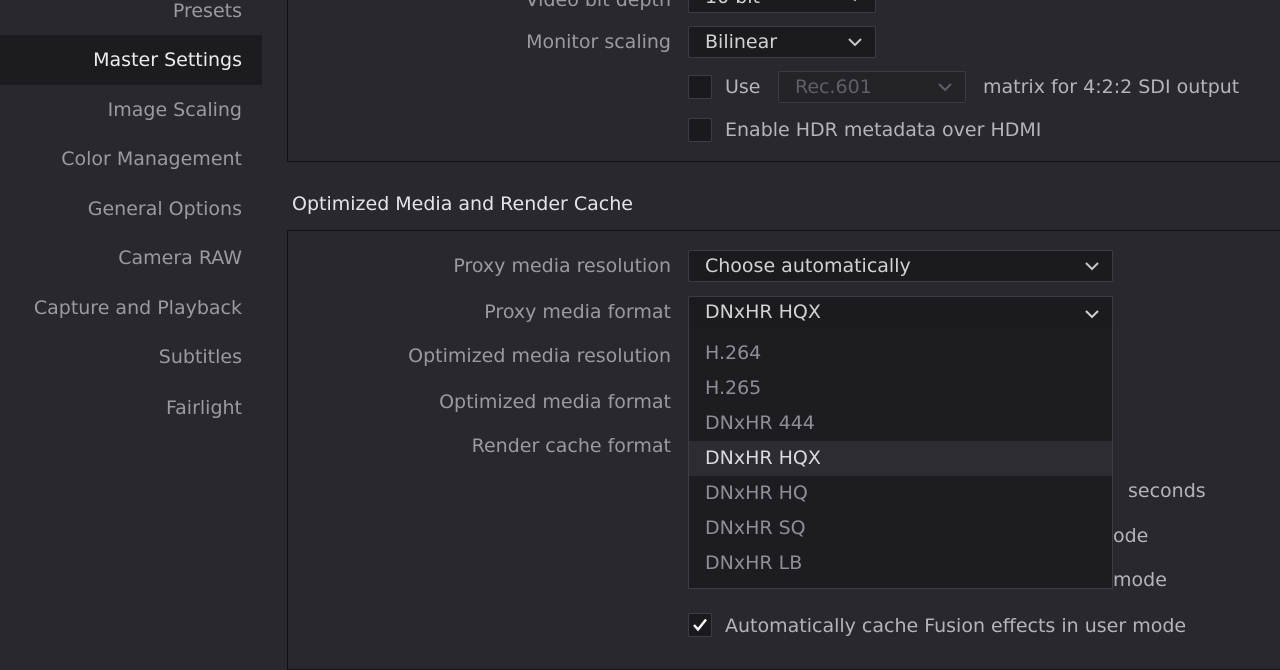  I want to click on menu-option-dnxhr-444: DNxHR 444, so click(900, 423).